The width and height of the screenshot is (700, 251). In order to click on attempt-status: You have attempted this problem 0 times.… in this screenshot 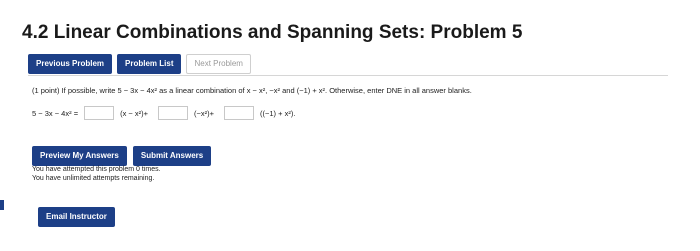, I will do `click(96, 174)`.